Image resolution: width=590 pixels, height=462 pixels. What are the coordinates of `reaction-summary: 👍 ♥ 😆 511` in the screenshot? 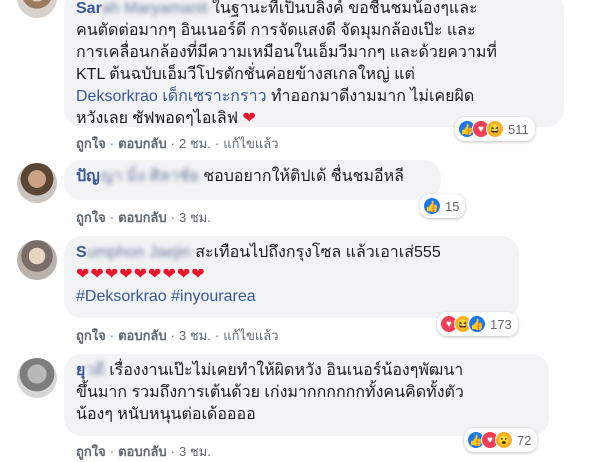 It's located at (495, 129).